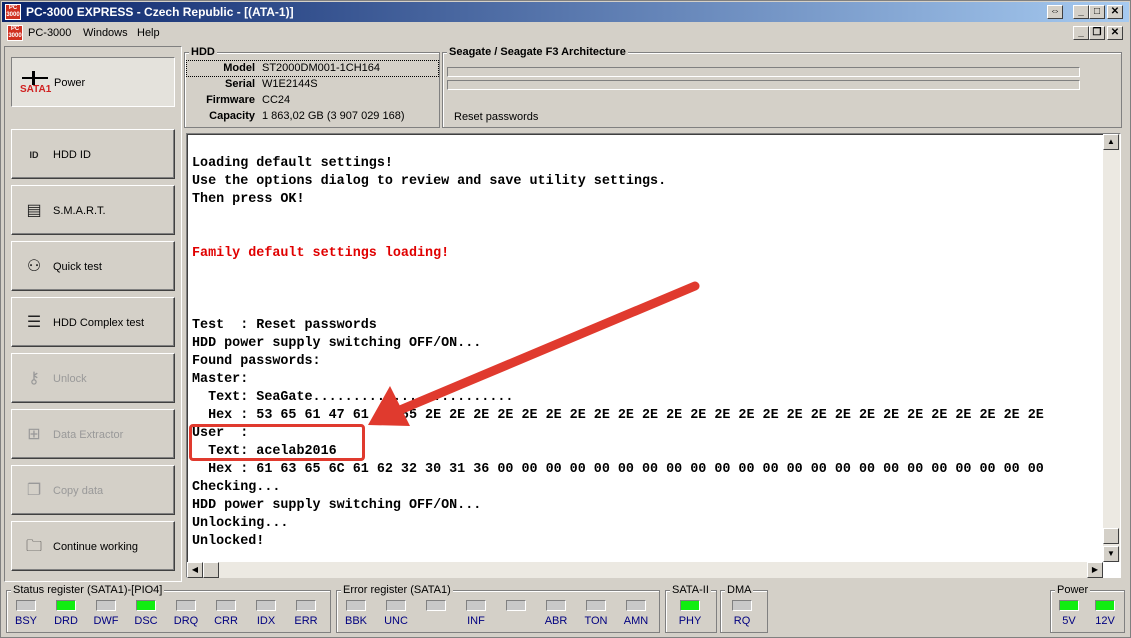 The height and width of the screenshot is (638, 1131). What do you see at coordinates (739, 590) in the screenshot?
I see `dma-title: DMA` at bounding box center [739, 590].